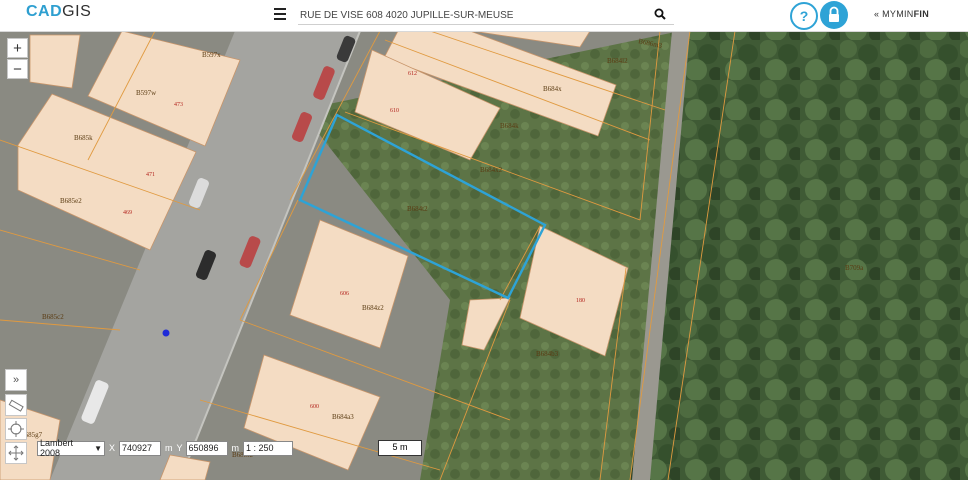 This screenshot has width=968, height=480. I want to click on parcel-label: B709a, so click(854, 268).